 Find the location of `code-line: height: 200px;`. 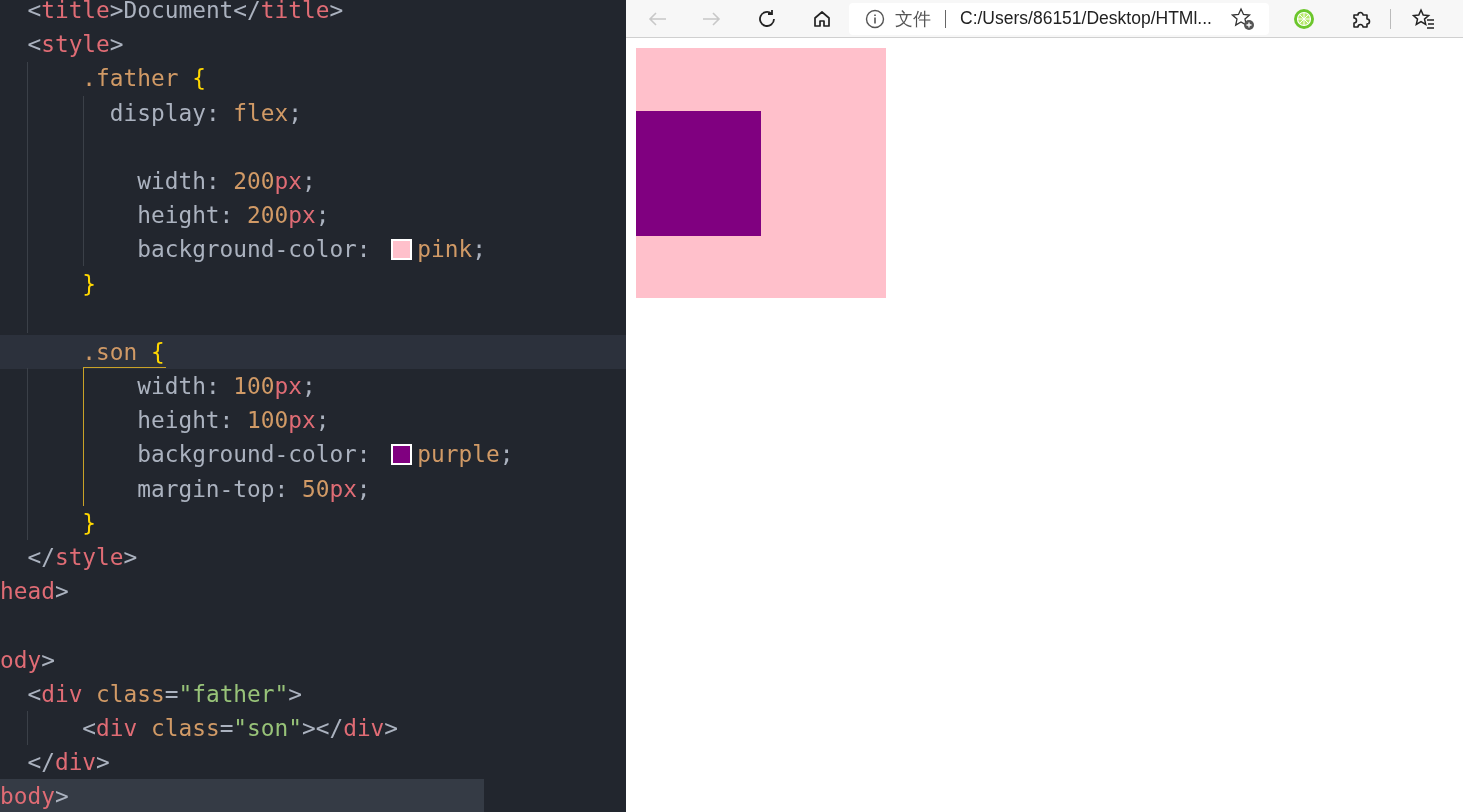

code-line: height: 200px; is located at coordinates (233, 216).